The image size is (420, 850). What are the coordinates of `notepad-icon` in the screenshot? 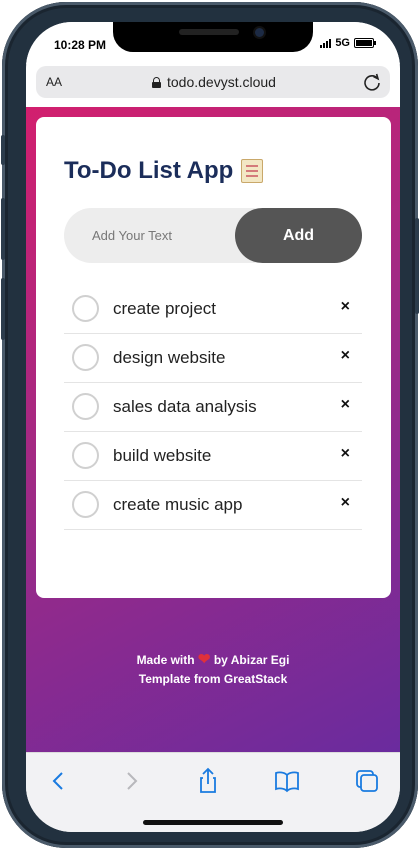 It's located at (252, 171).